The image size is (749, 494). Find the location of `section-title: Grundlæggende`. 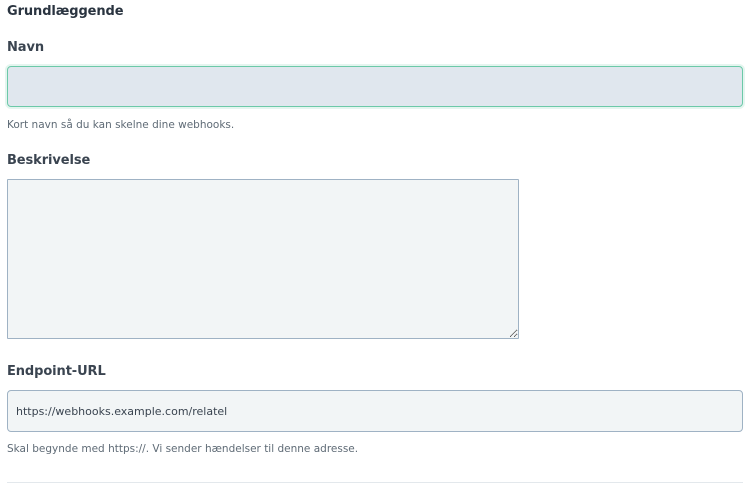

section-title: Grundlæggende is located at coordinates (65, 11).